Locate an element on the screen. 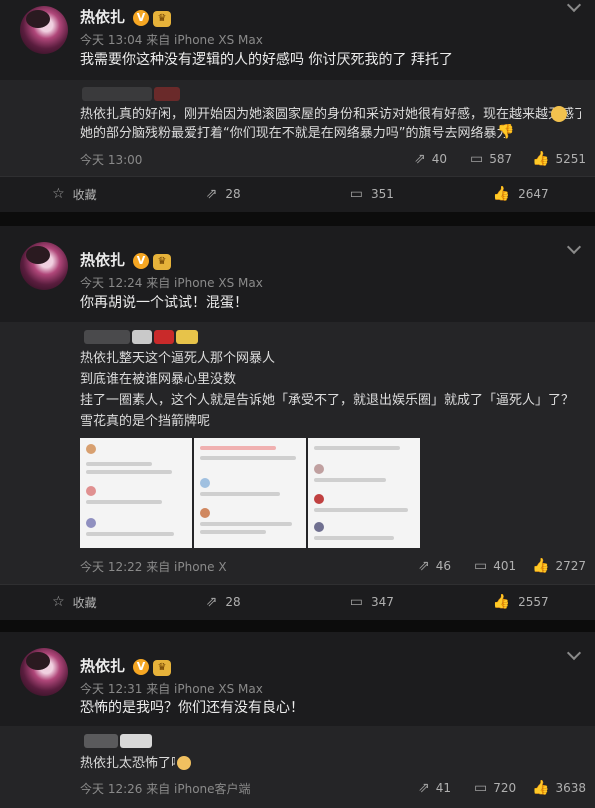 The height and width of the screenshot is (808, 595). repost-forward-count: ⇗ 46 is located at coordinates (434, 566).